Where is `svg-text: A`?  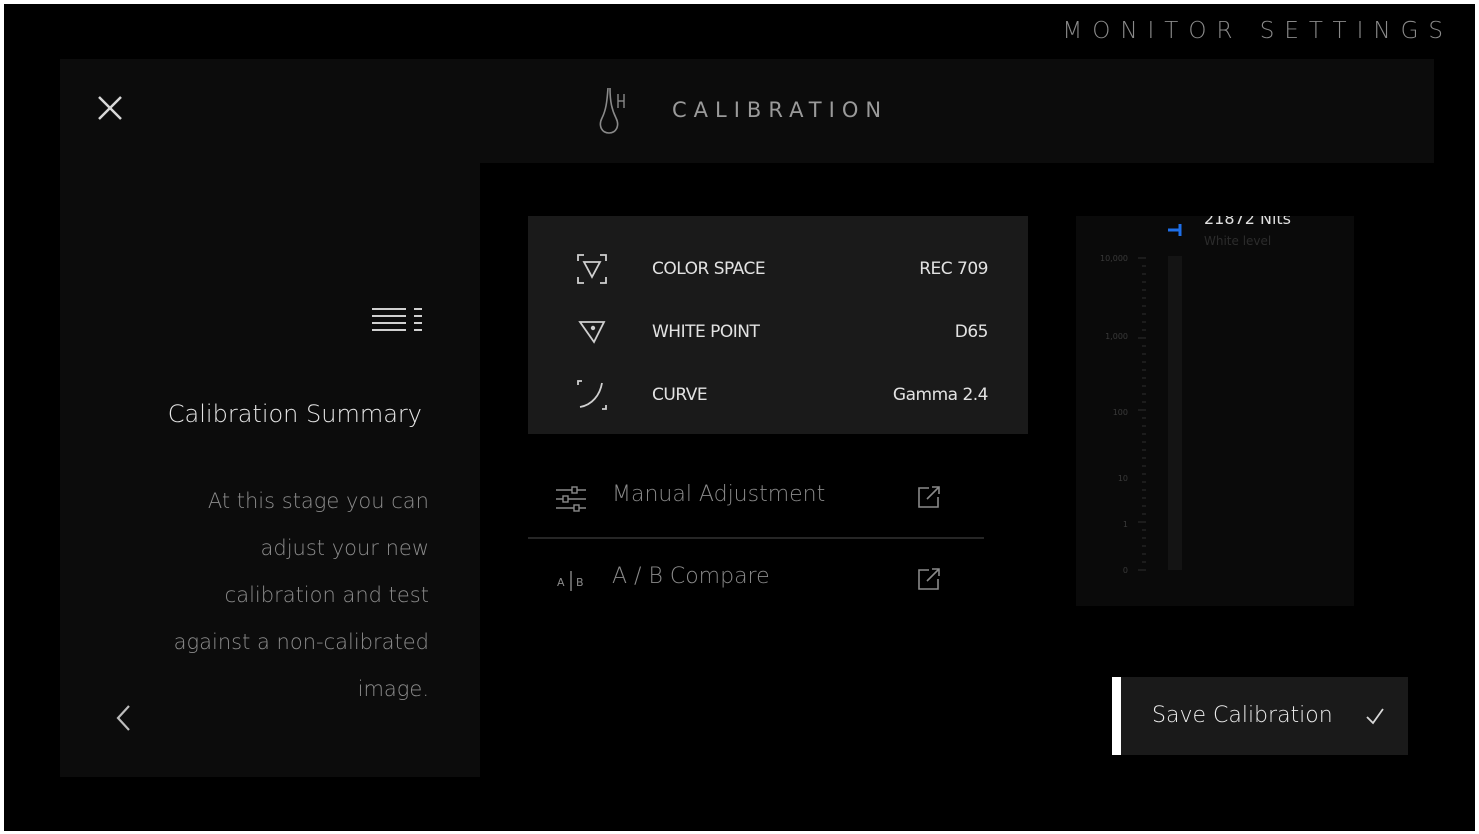
svg-text: A is located at coordinates (561, 582).